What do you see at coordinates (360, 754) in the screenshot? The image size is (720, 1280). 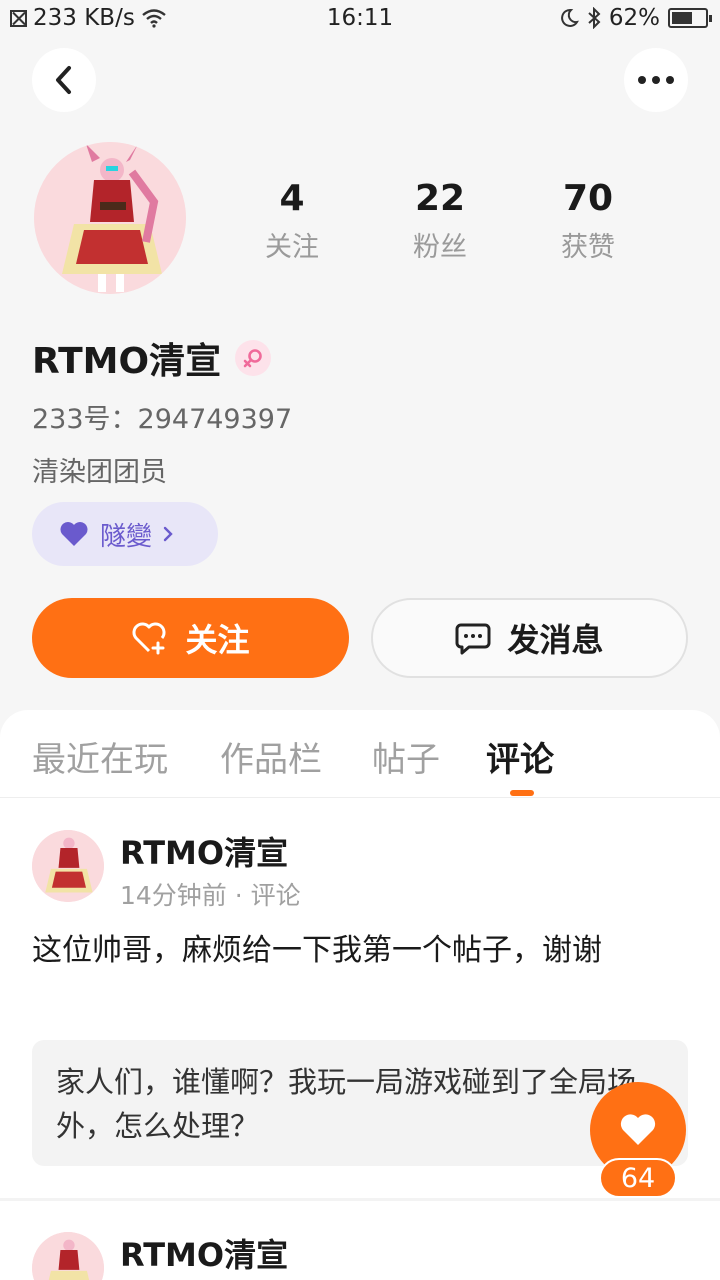 I see `tab-bar: 最近在玩 作品栏 帖子 评论` at bounding box center [360, 754].